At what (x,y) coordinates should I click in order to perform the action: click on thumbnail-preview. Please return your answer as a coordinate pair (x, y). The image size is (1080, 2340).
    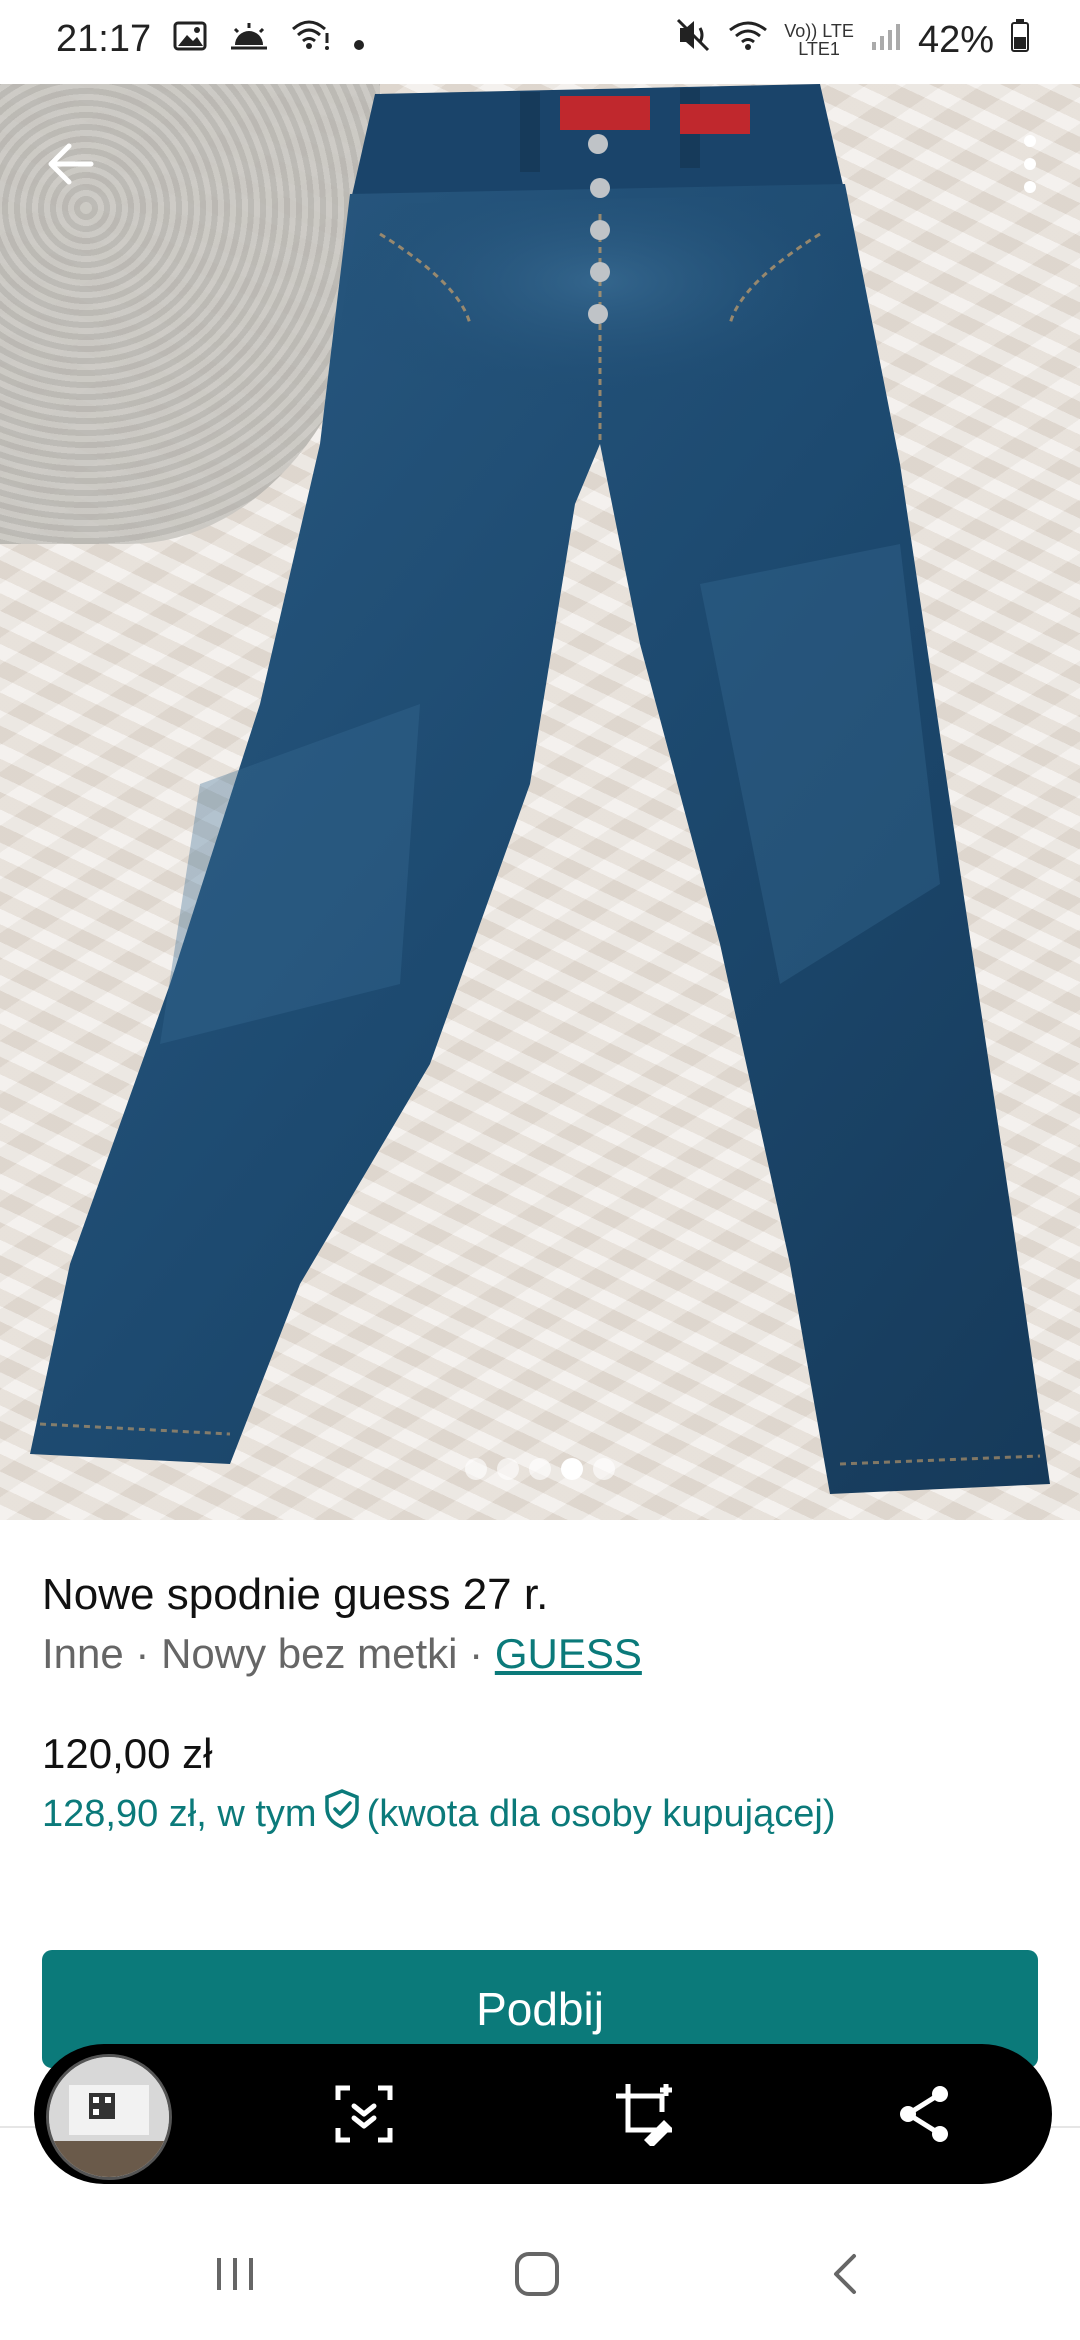
    Looking at the image, I should click on (109, 2117).